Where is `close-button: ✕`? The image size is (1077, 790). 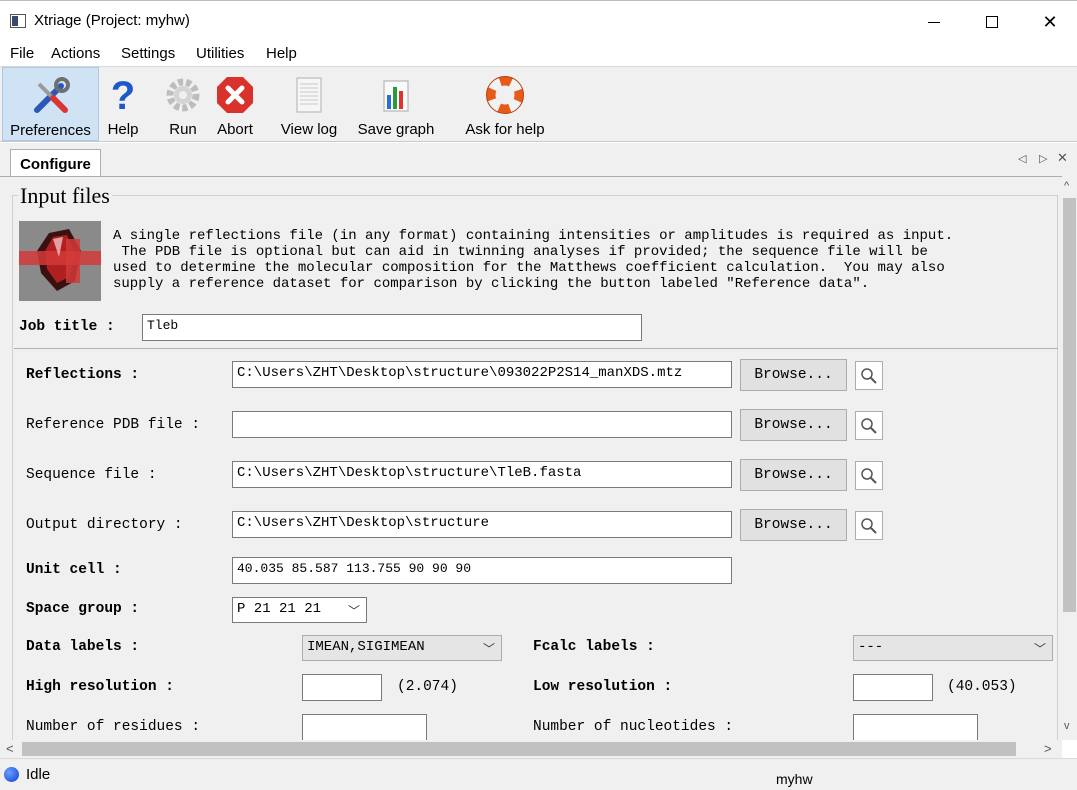
close-button: ✕ is located at coordinates (1050, 22).